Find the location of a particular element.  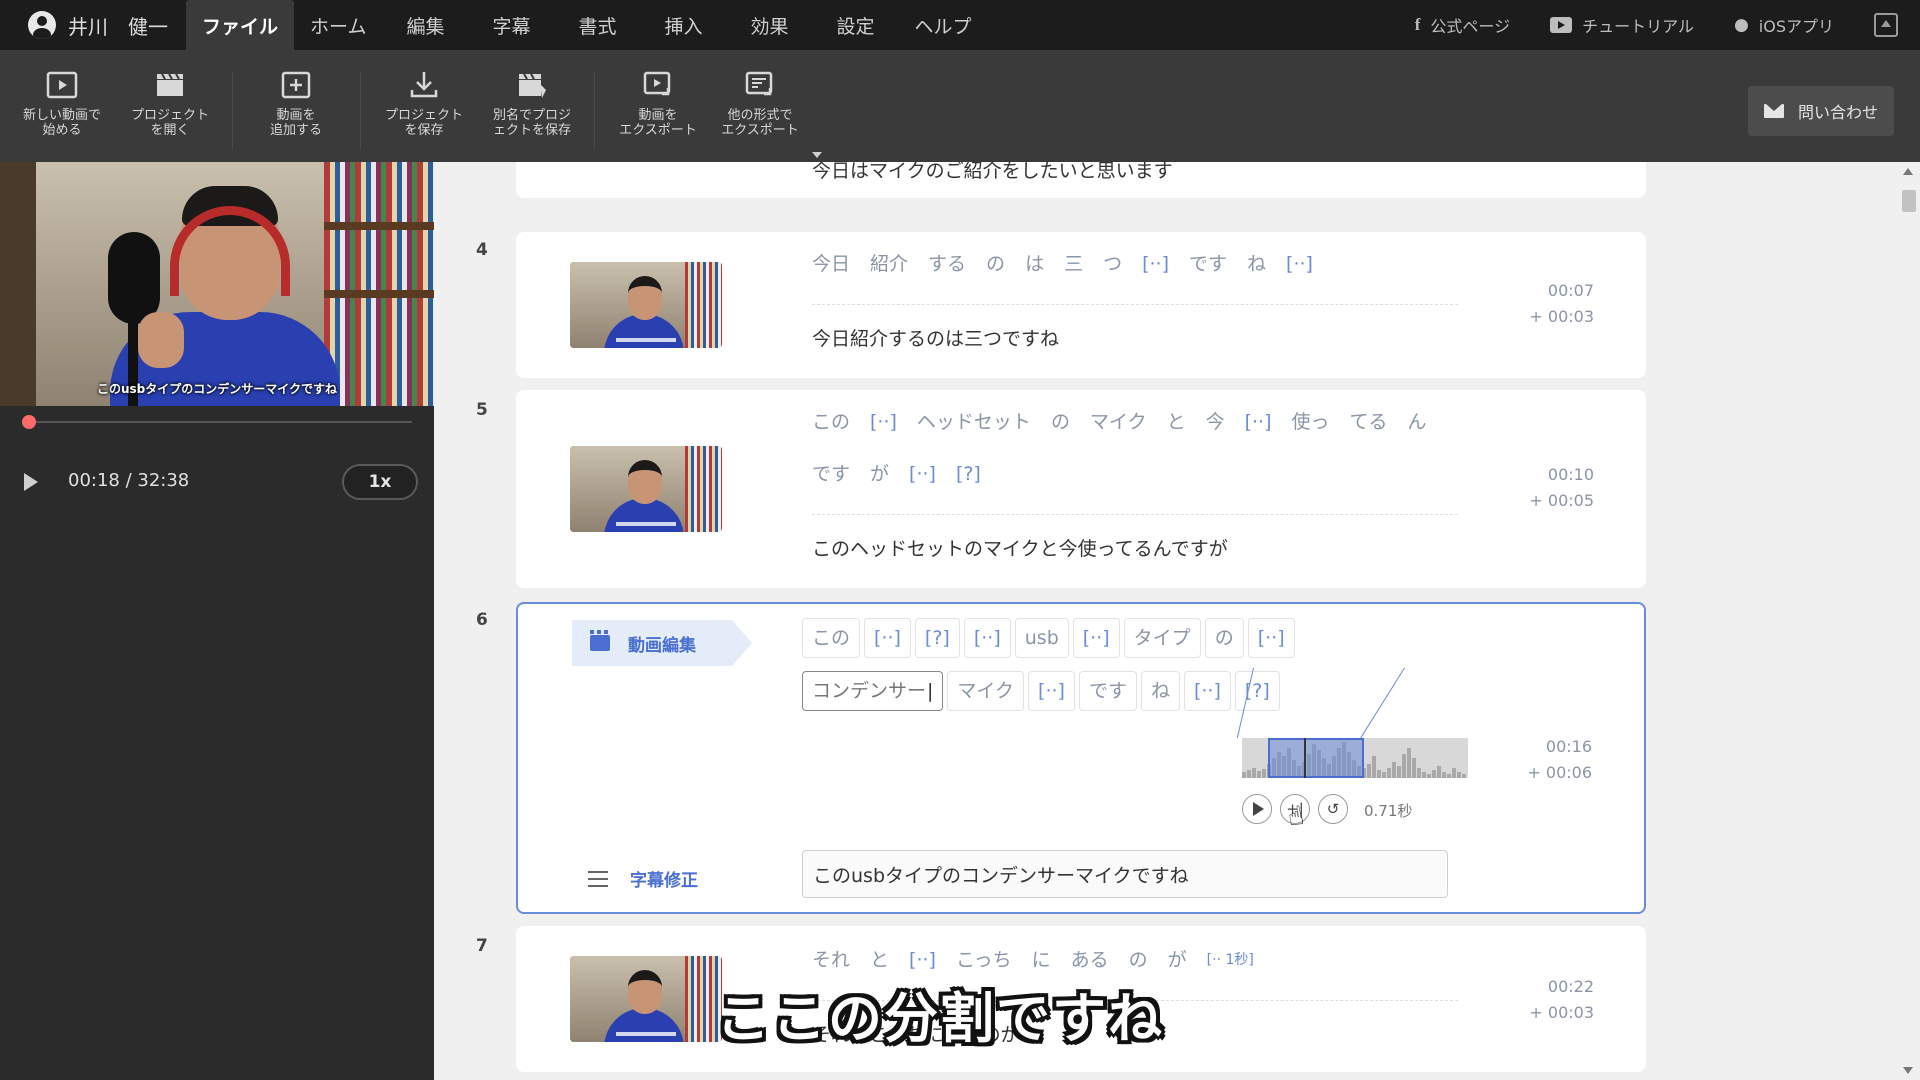

tutorial-link: チュートリアル is located at coordinates (1622, 25).